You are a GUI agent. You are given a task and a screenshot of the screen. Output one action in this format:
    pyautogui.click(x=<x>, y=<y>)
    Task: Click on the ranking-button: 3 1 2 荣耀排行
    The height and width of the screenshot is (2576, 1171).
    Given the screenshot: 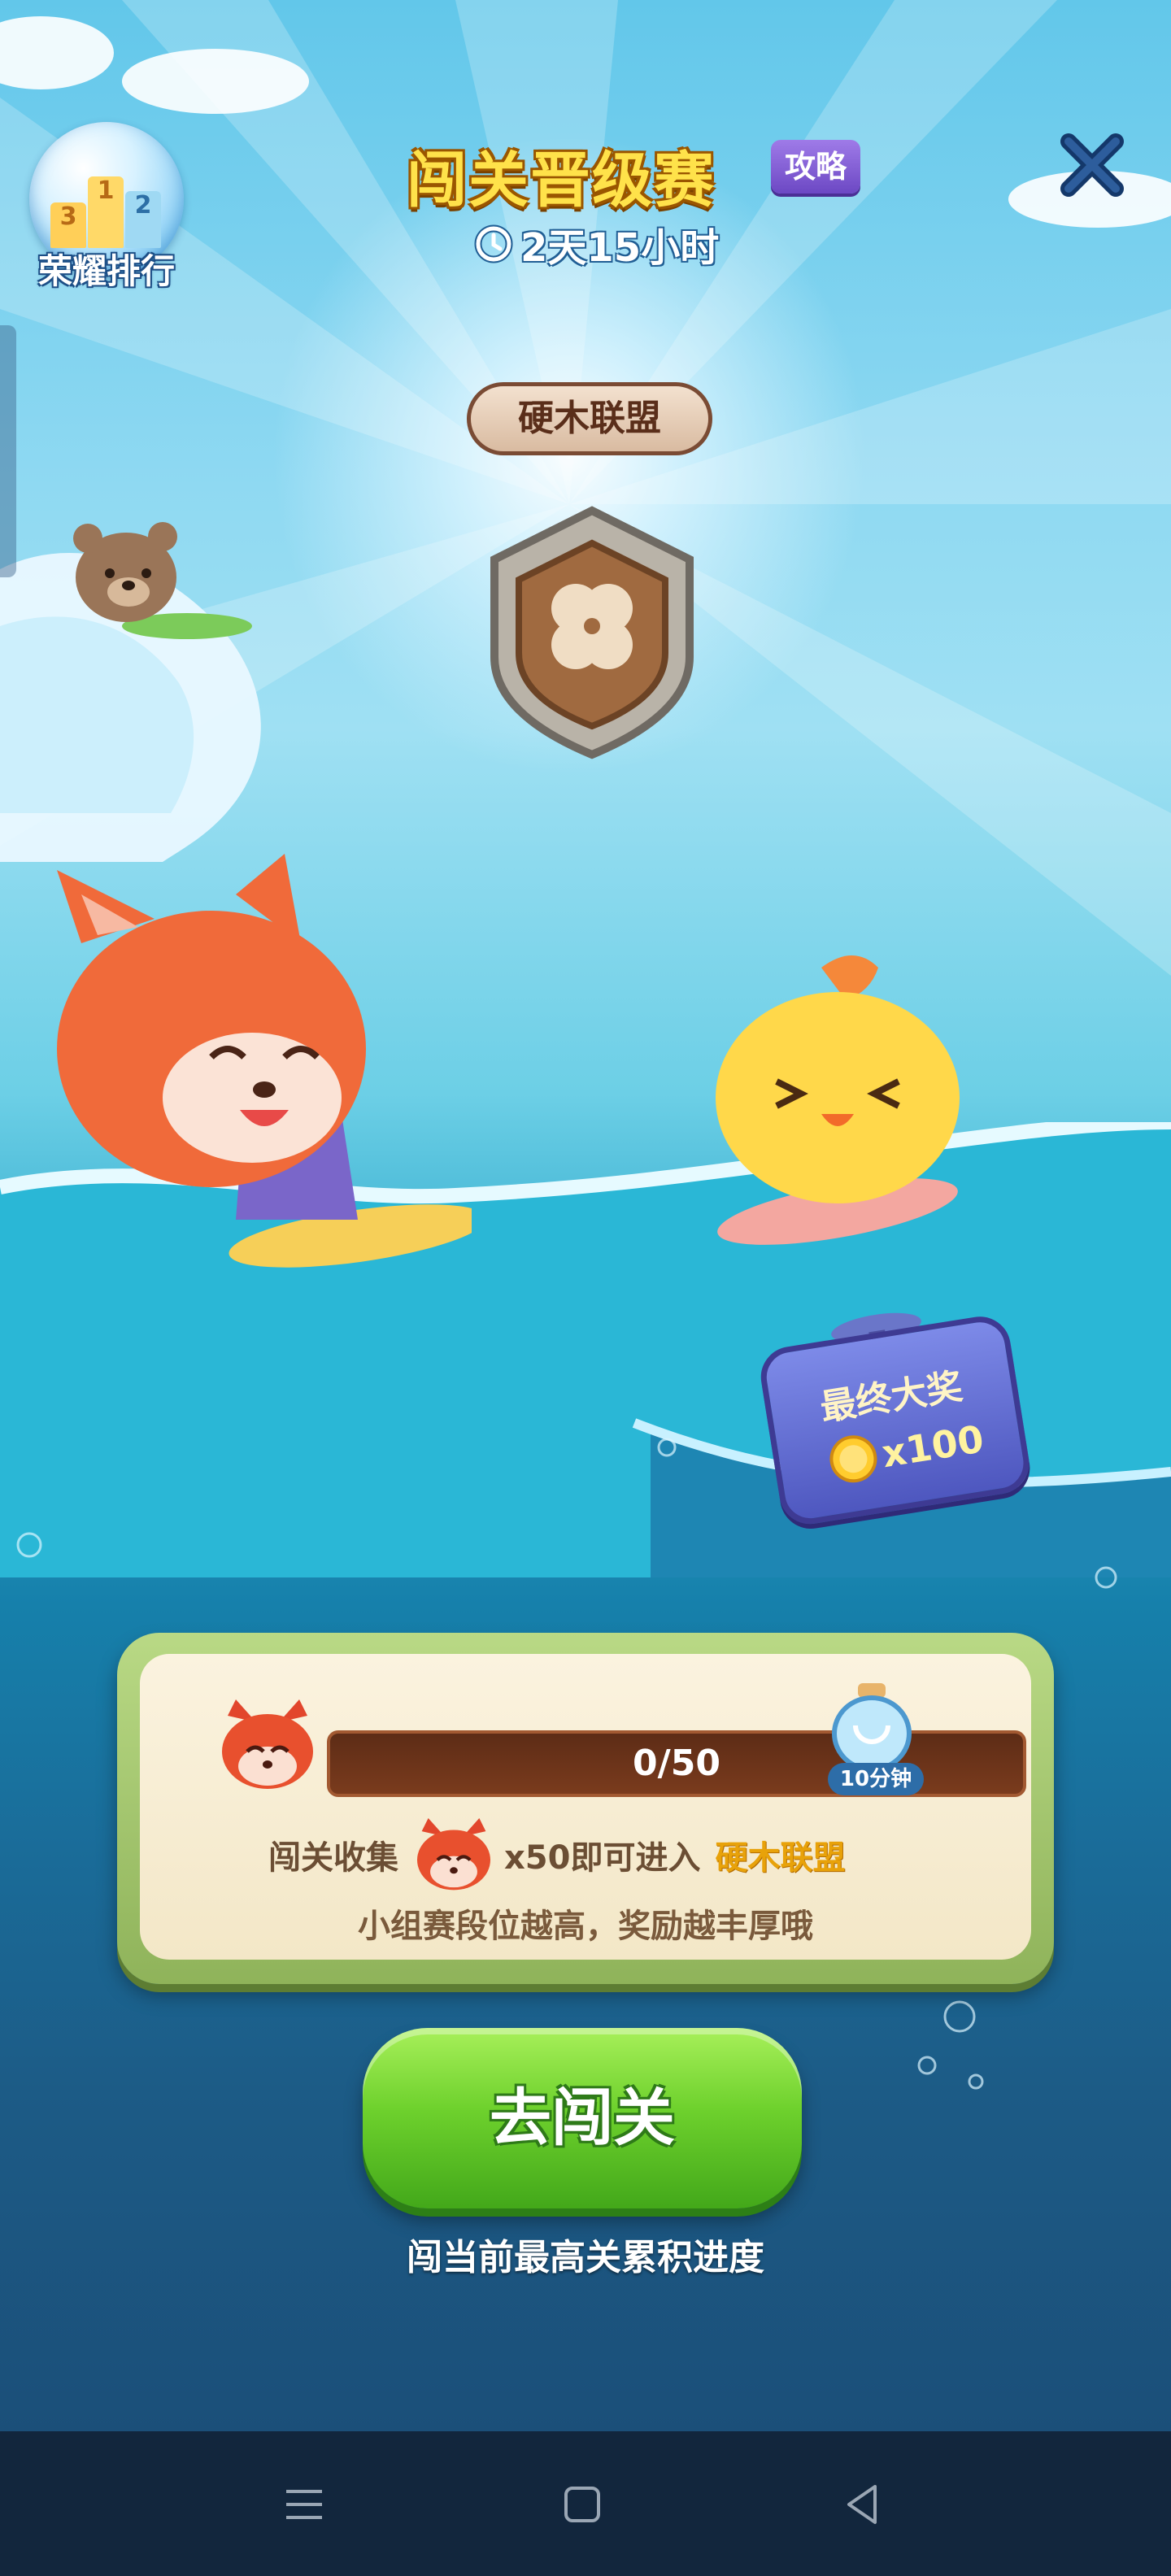 What is the action you would take?
    pyautogui.click(x=106, y=208)
    